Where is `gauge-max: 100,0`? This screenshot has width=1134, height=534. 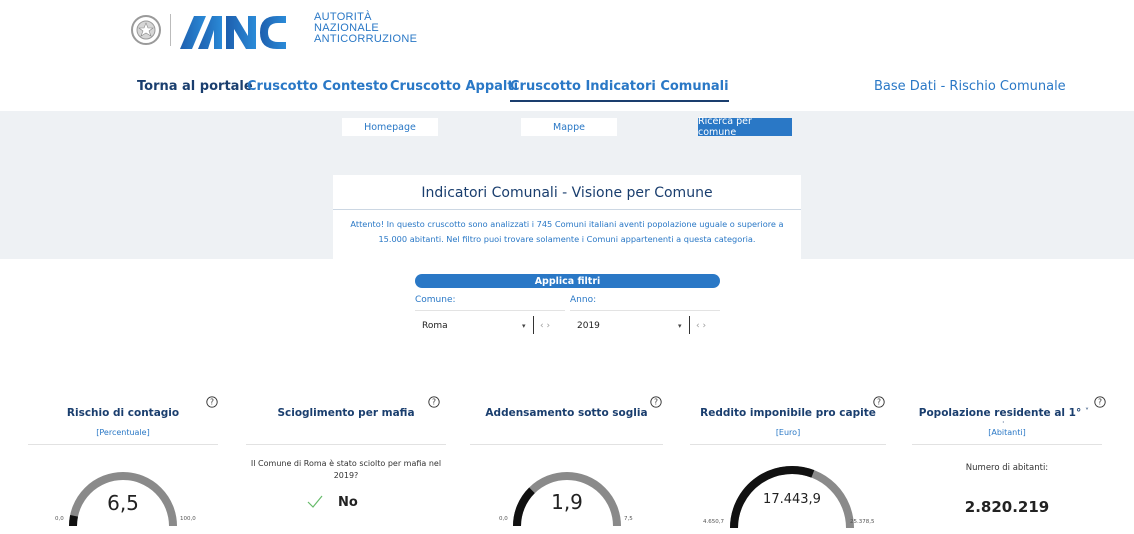
gauge-max: 100,0 is located at coordinates (188, 519).